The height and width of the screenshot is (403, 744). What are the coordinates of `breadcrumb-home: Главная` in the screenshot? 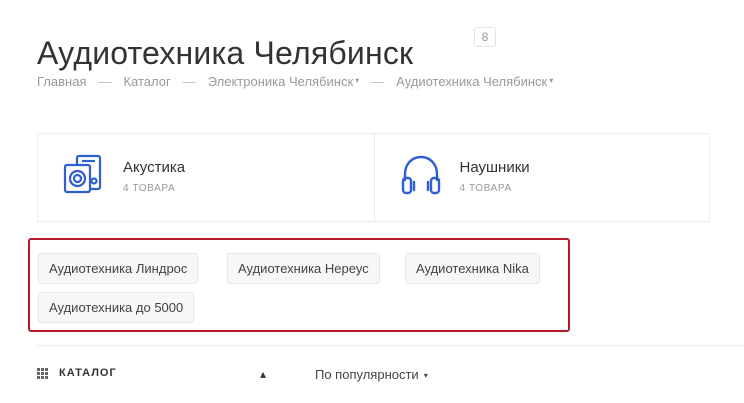 It's located at (61, 81).